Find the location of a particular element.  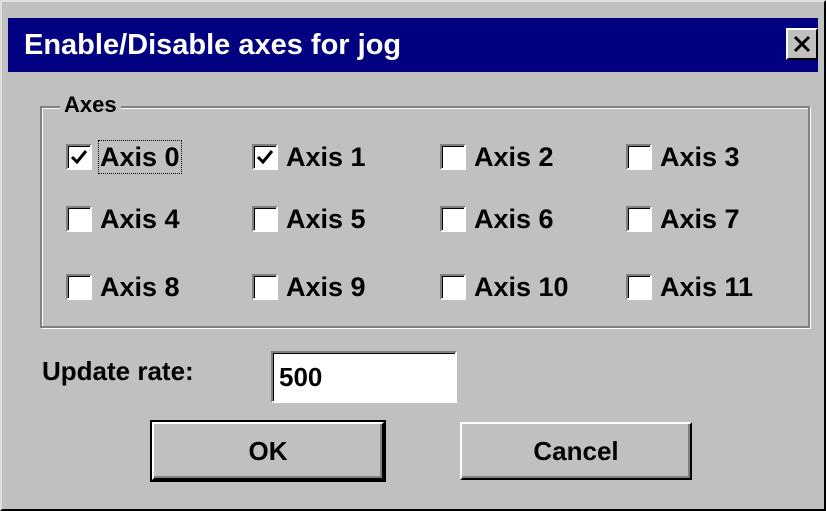

axes-group-label: Axes is located at coordinates (90, 105).